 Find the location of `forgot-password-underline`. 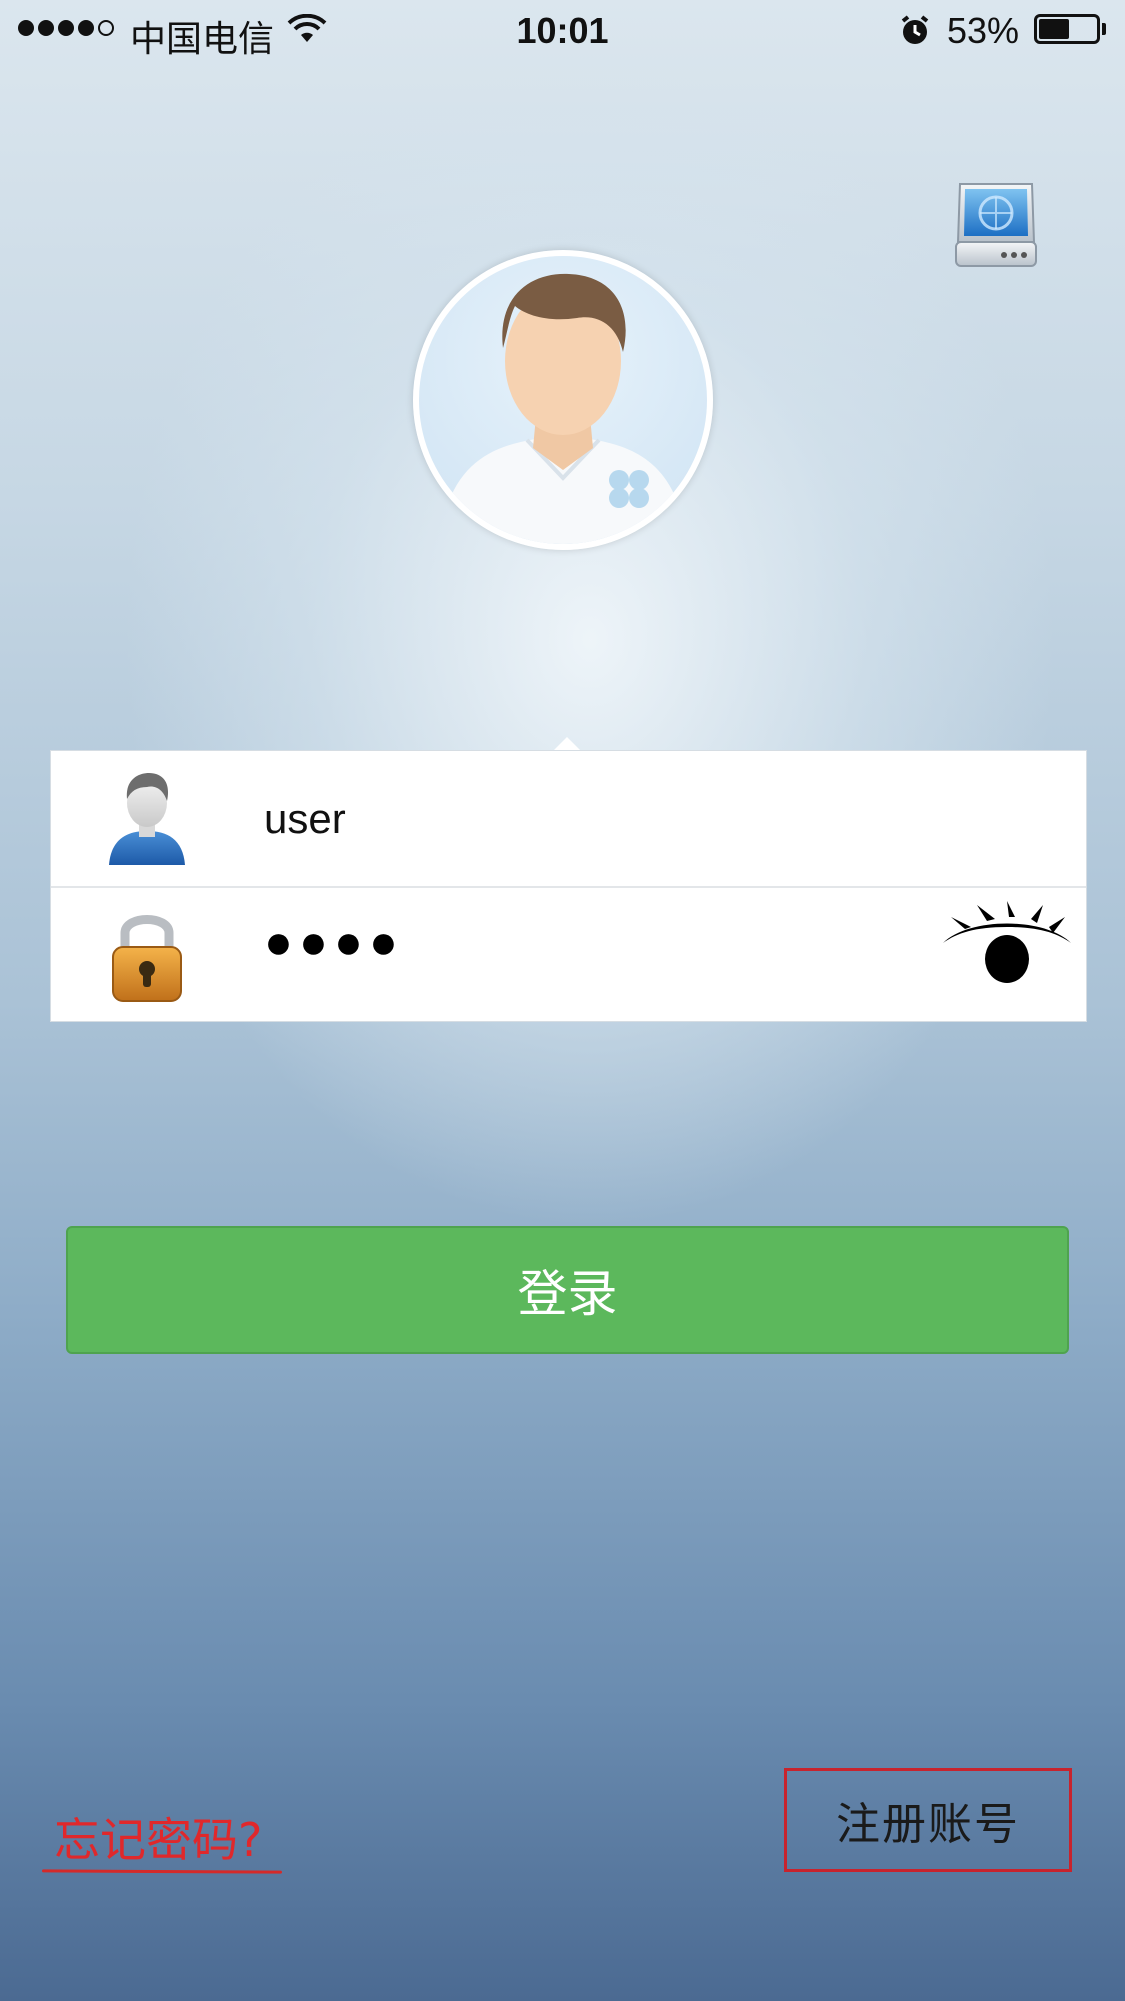

forgot-password-underline is located at coordinates (162, 1871).